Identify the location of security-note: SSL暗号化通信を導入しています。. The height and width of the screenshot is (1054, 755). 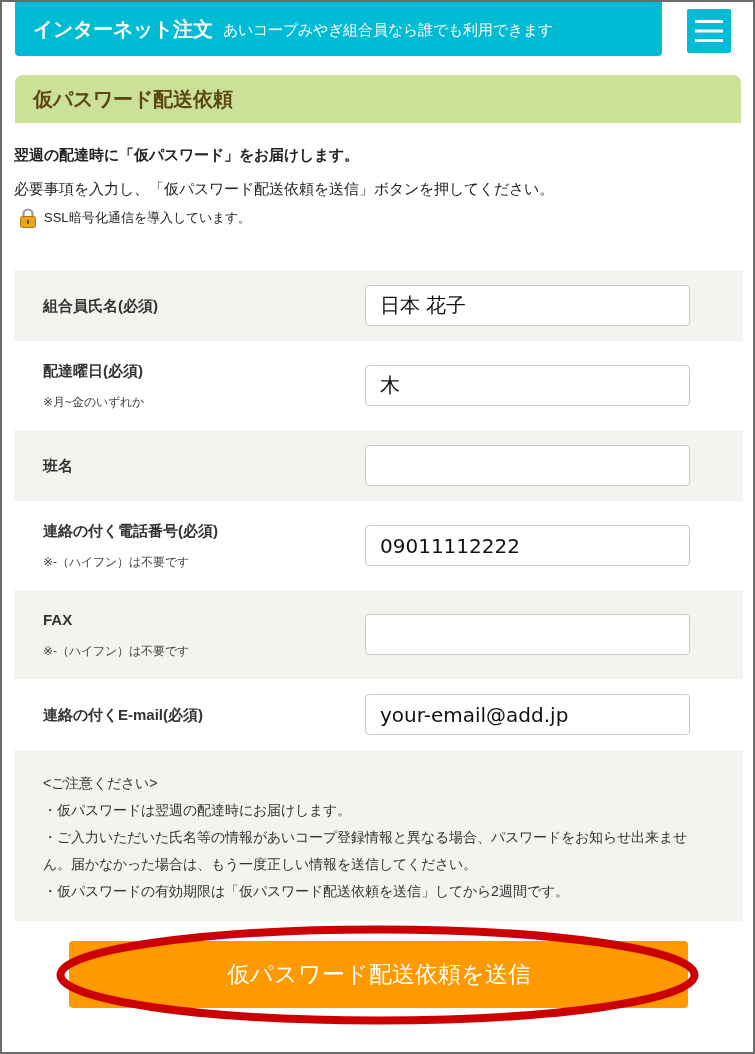
(147, 218).